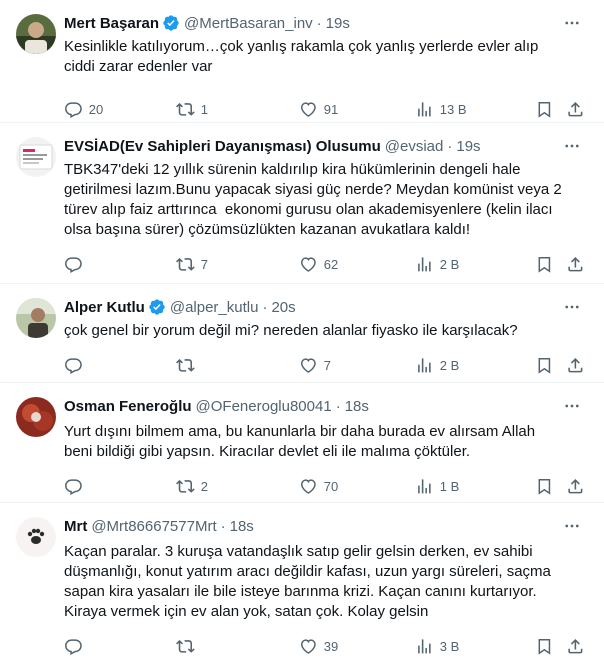 This screenshot has width=604, height=665. I want to click on tweet-actions: 7 62 2 B, so click(326, 264).